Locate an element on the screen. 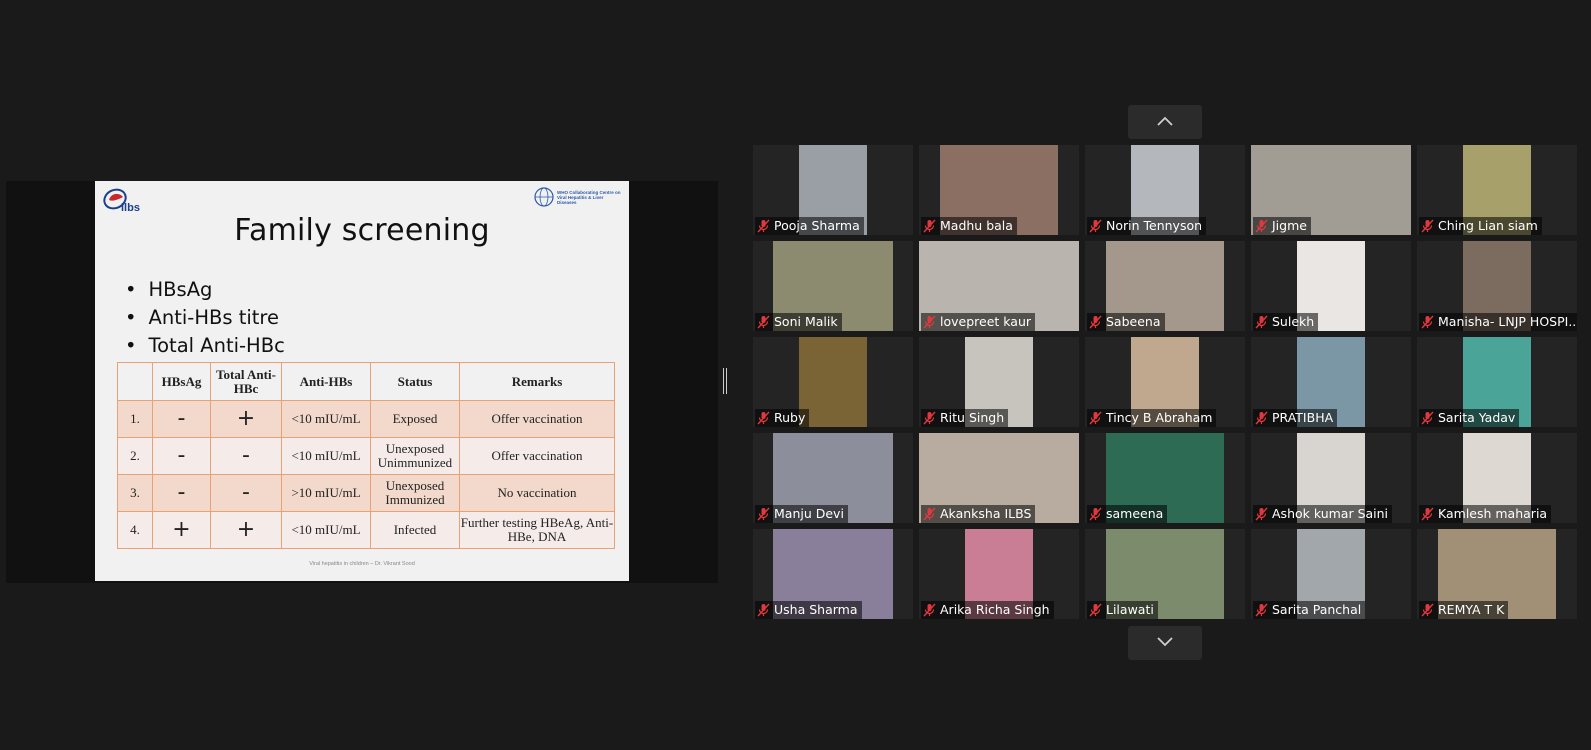 The height and width of the screenshot is (750, 1591). participant-name-label: Norin Tennyson is located at coordinates (1147, 226).